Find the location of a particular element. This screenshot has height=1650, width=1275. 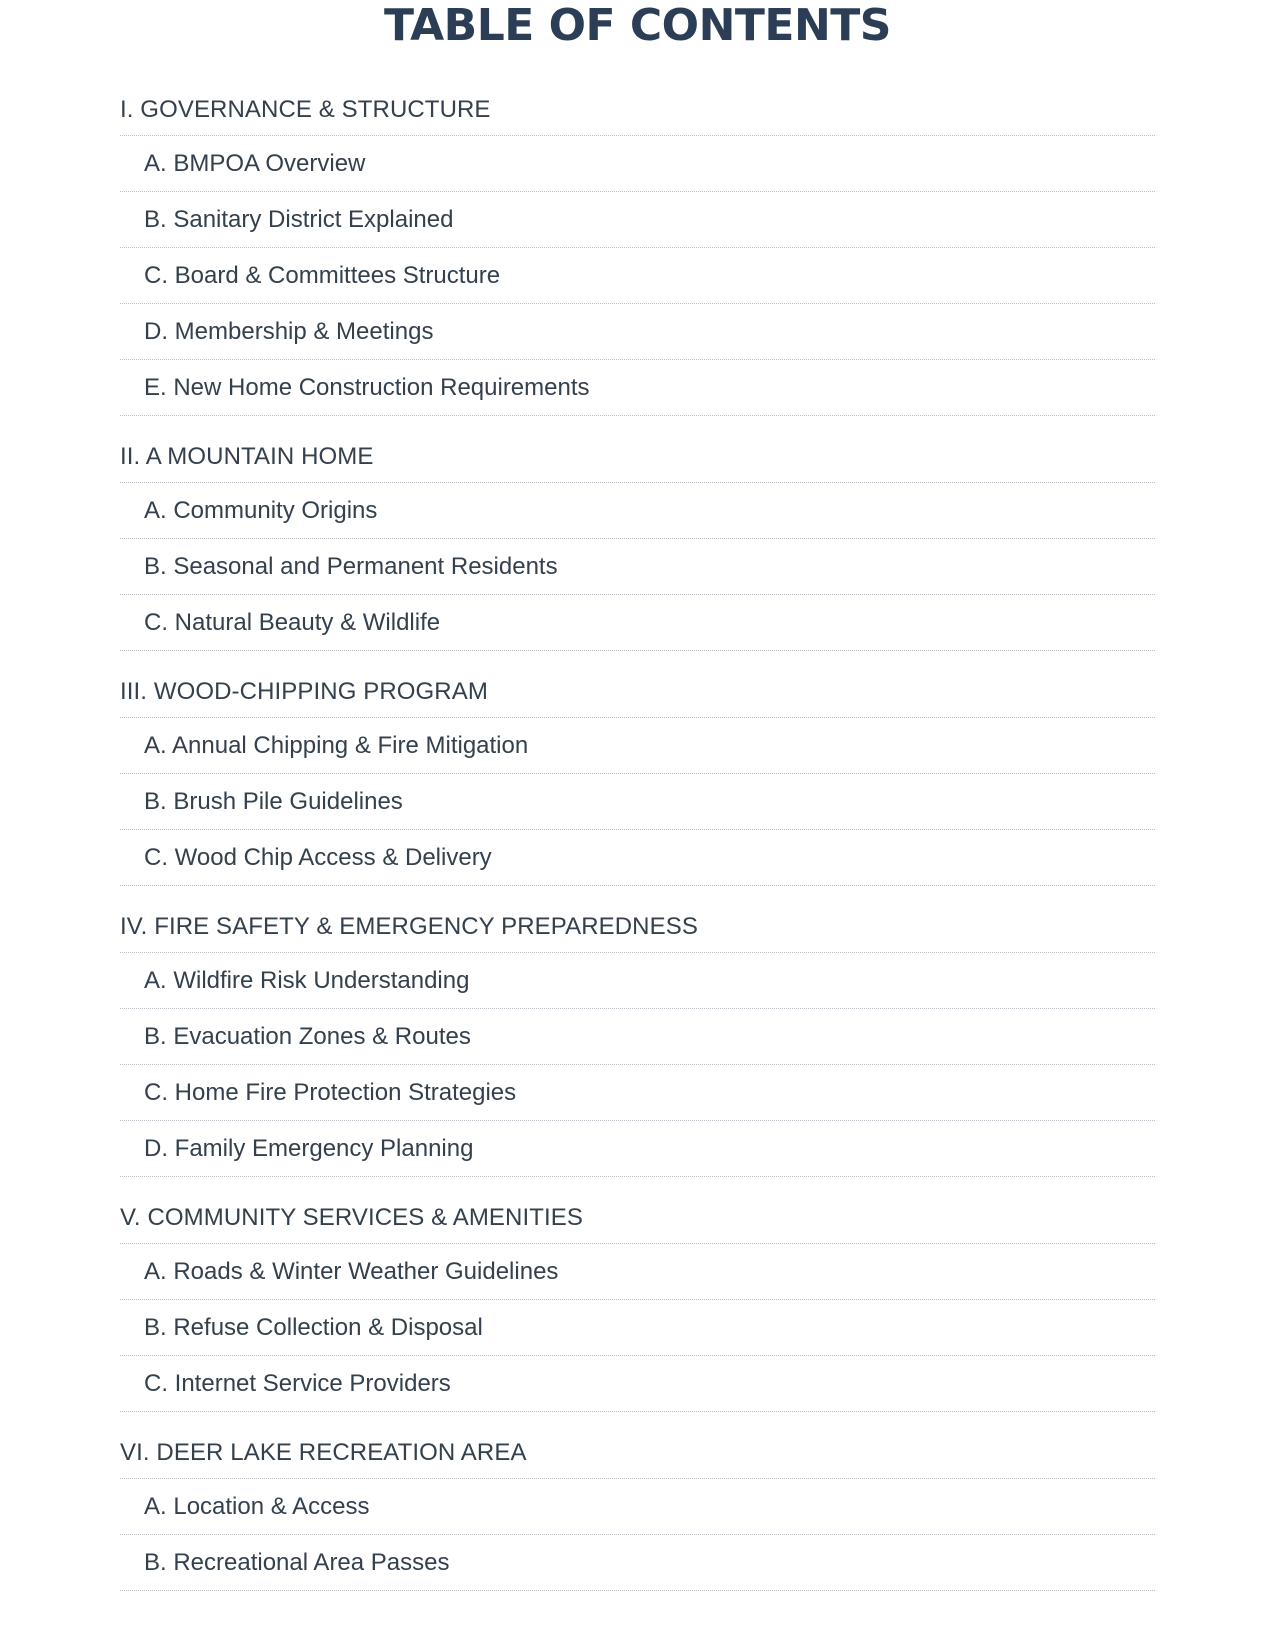

toc-entry: D. Membership & Meetings is located at coordinates (637, 332).